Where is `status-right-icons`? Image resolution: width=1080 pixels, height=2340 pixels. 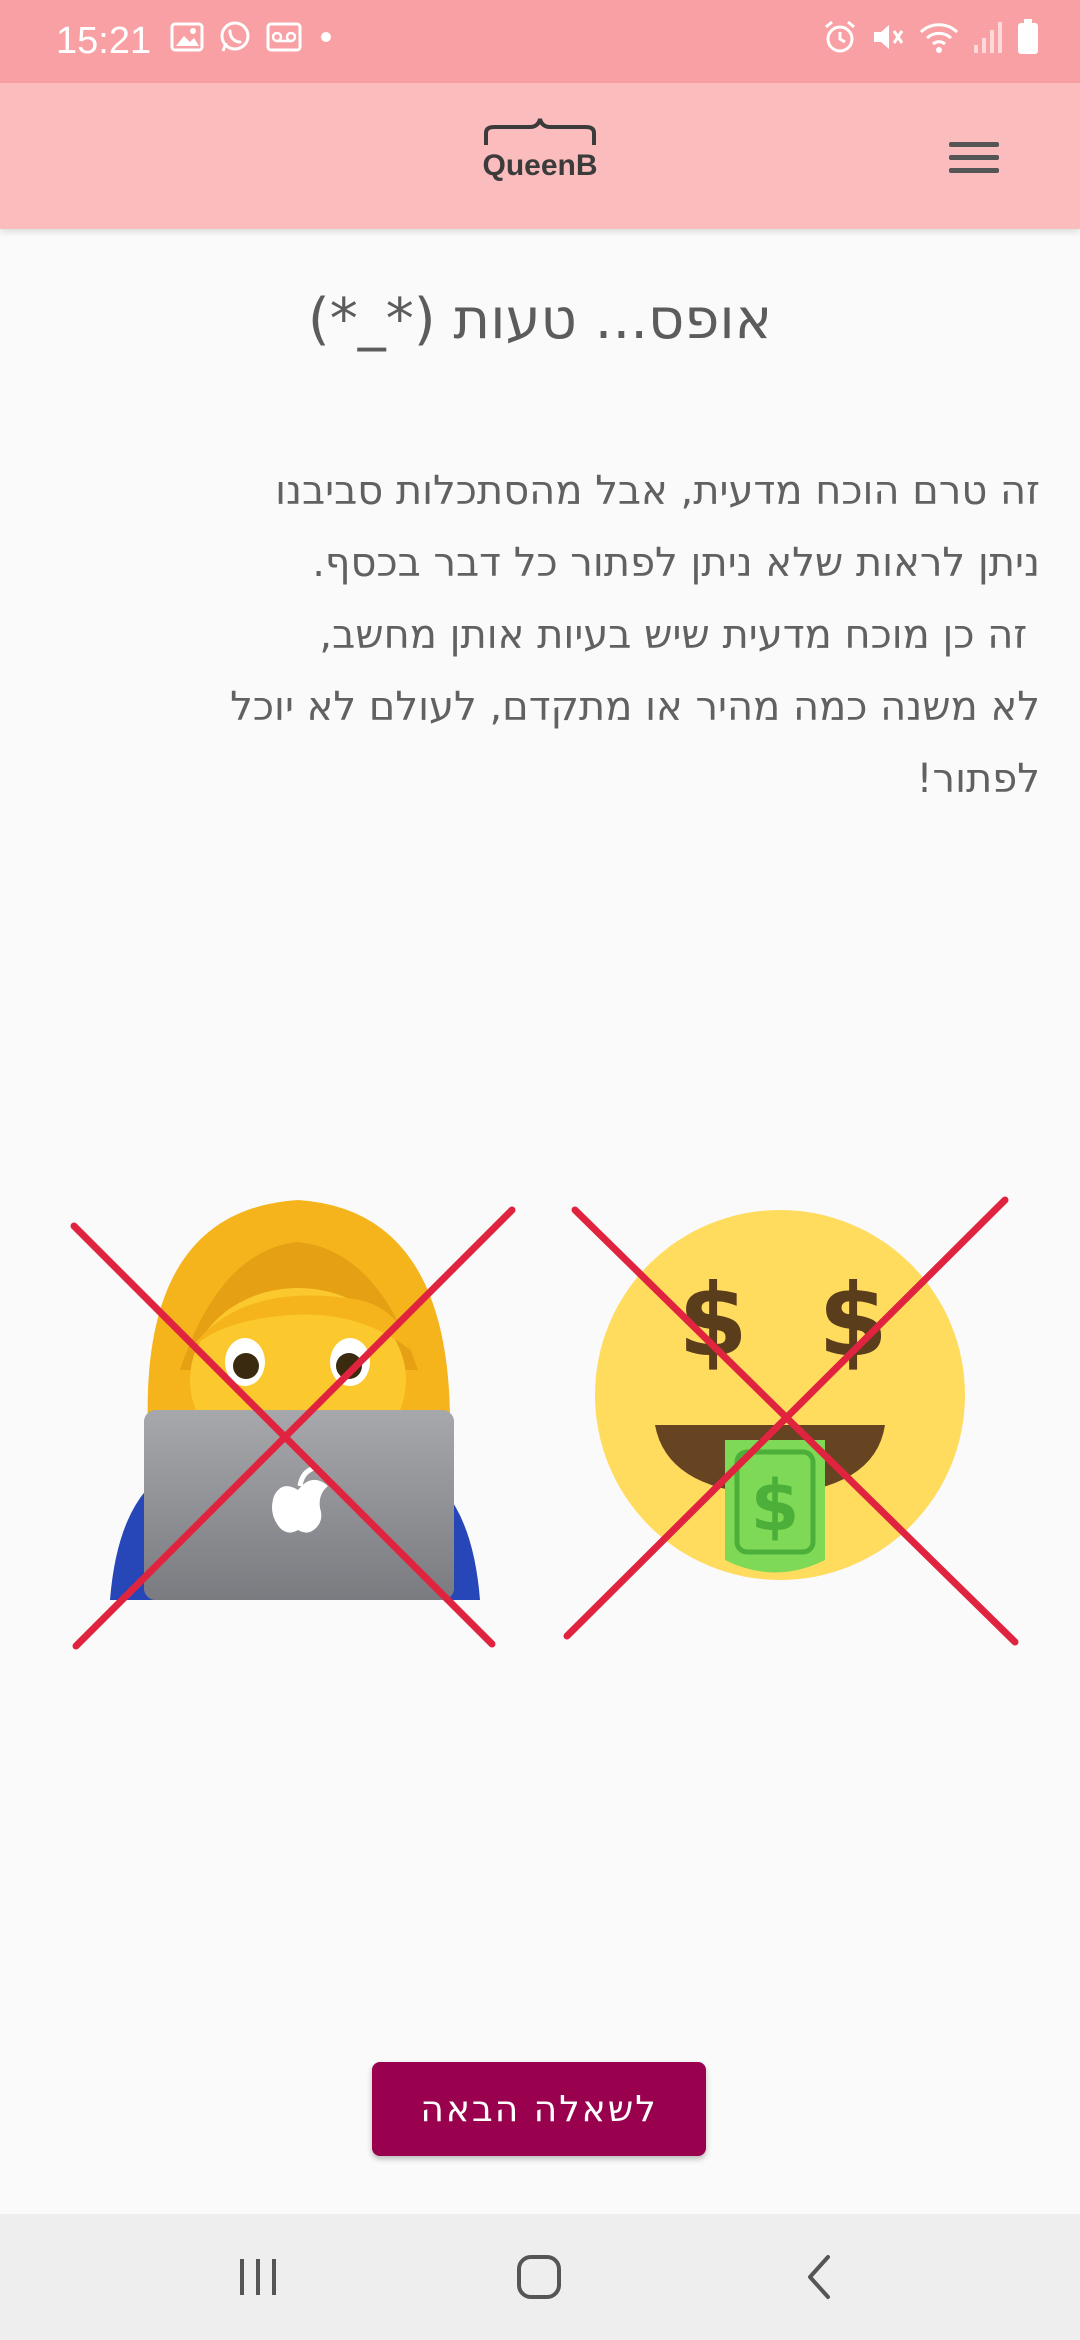 status-right-icons is located at coordinates (931, 37).